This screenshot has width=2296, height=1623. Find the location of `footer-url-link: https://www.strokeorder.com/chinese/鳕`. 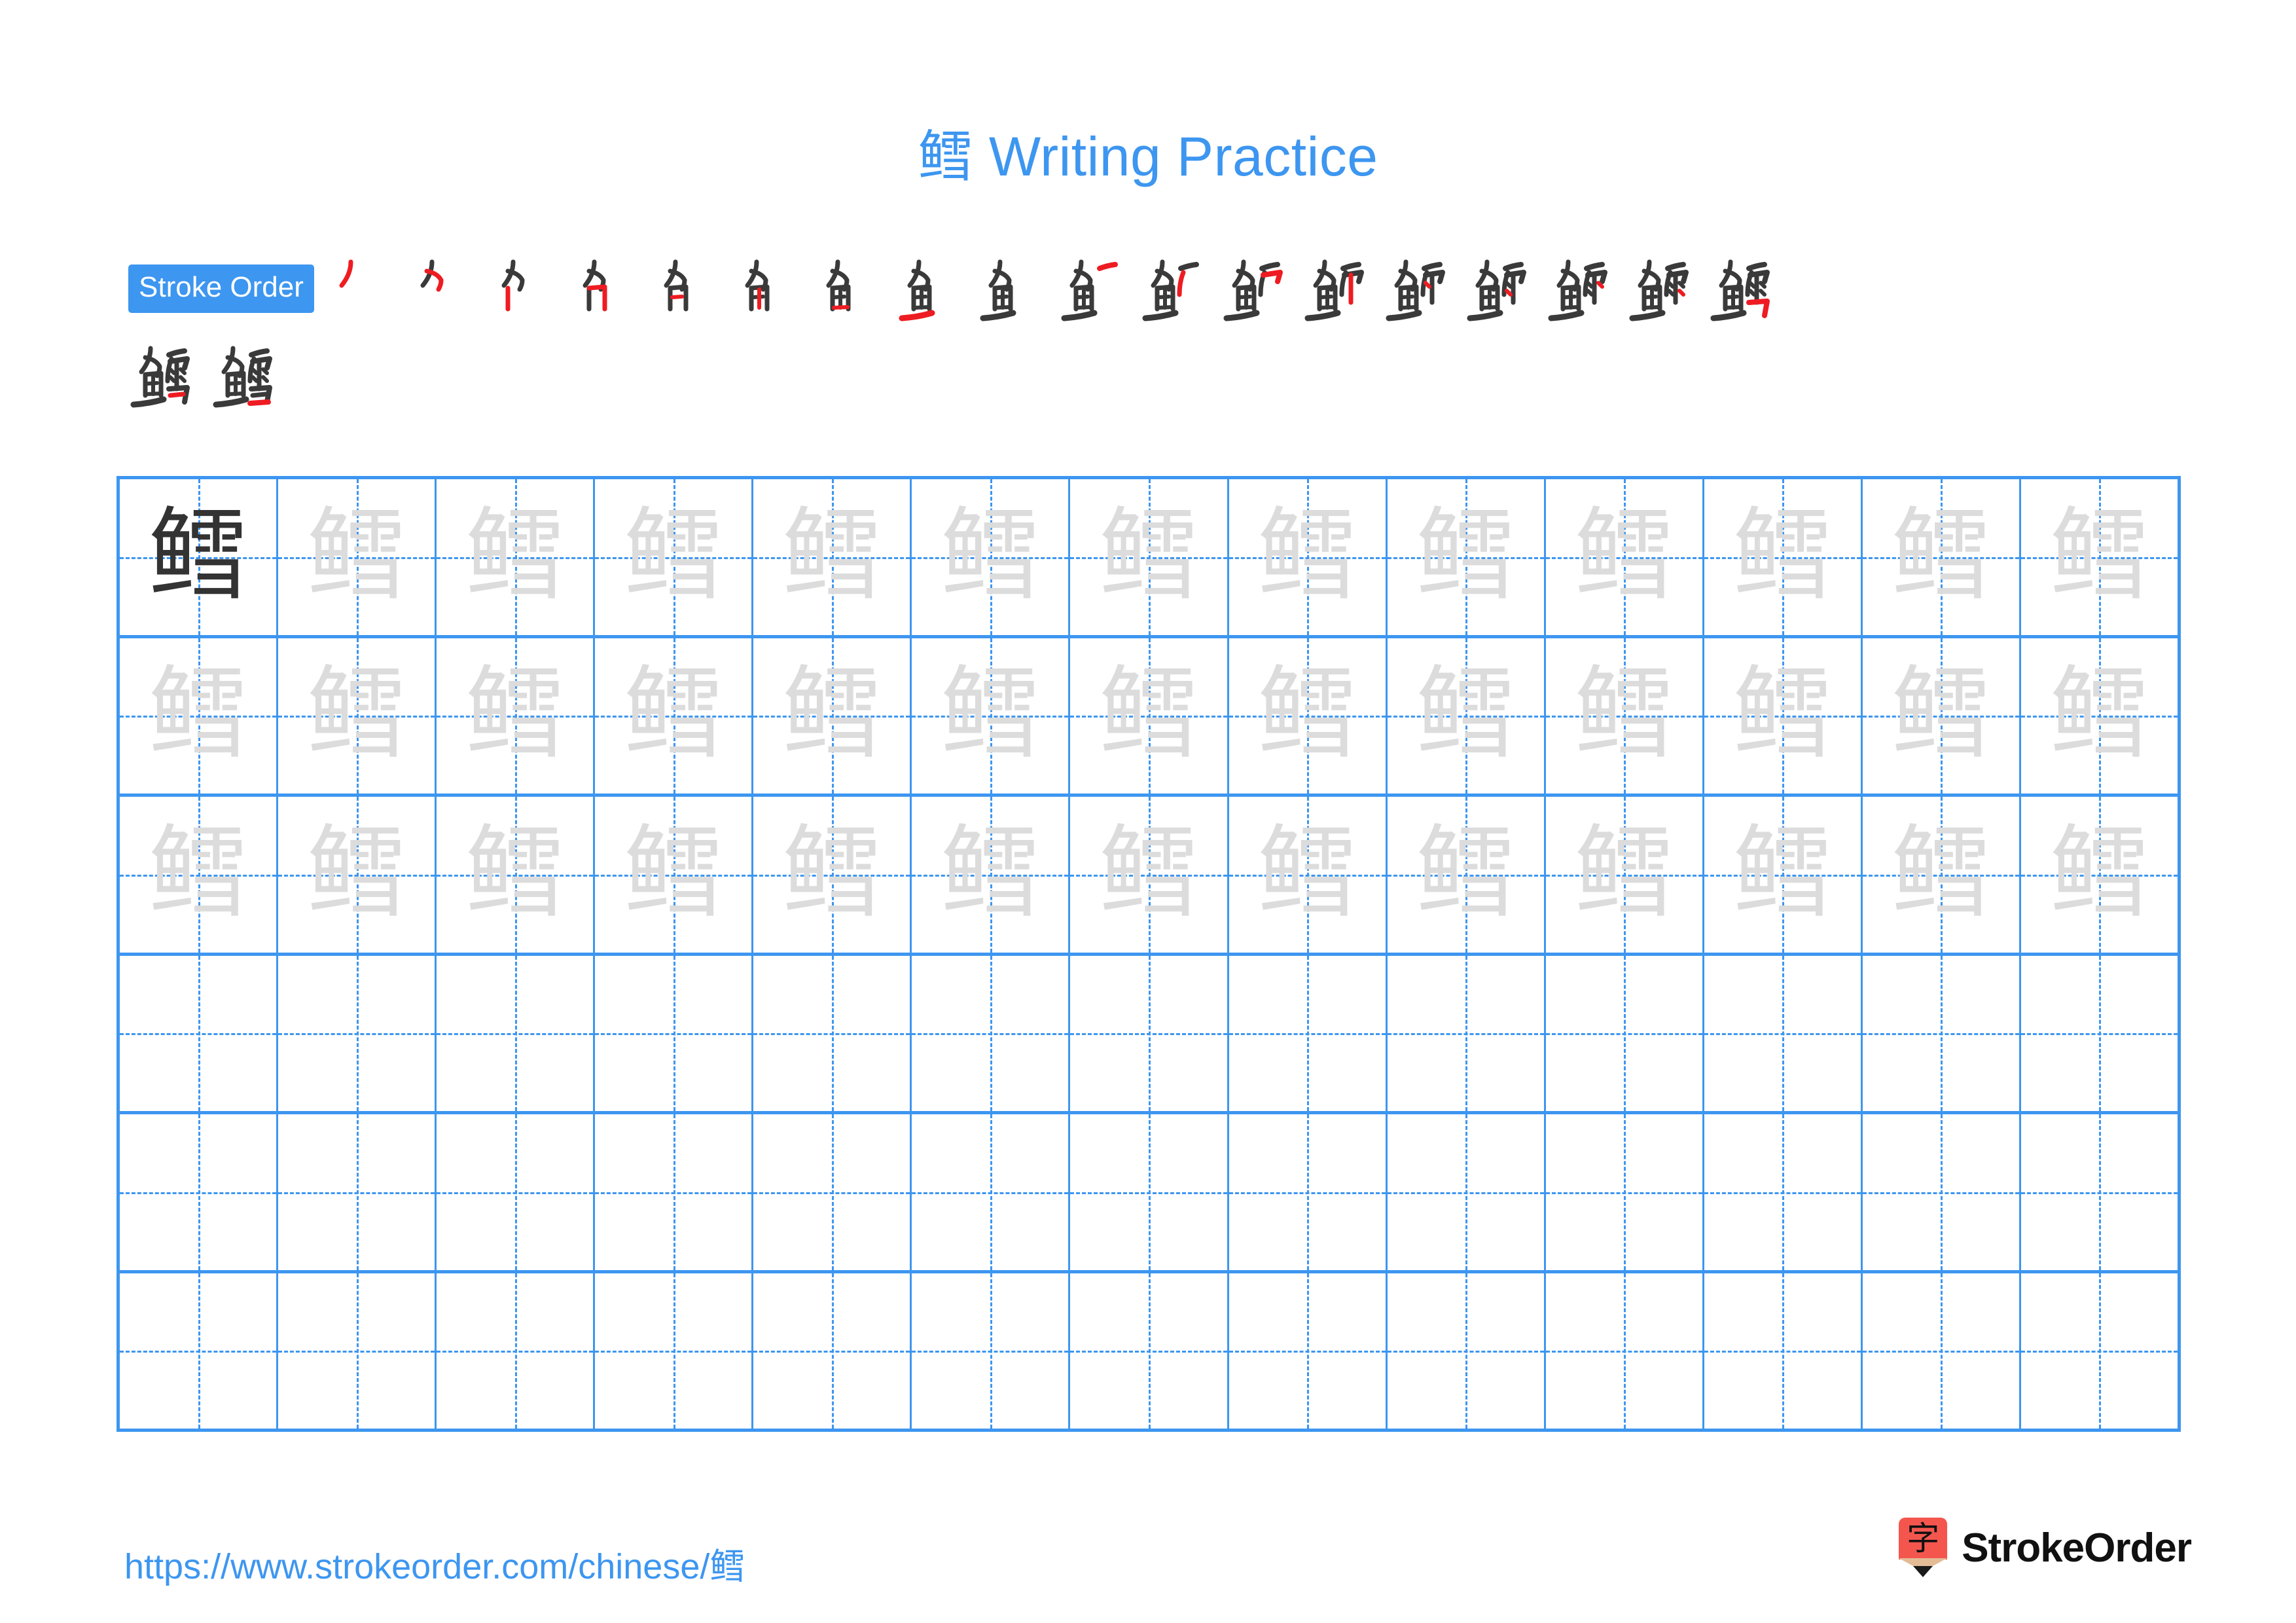

footer-url-link: https://www.strokeorder.com/chinese/鳕 is located at coordinates (434, 1563).